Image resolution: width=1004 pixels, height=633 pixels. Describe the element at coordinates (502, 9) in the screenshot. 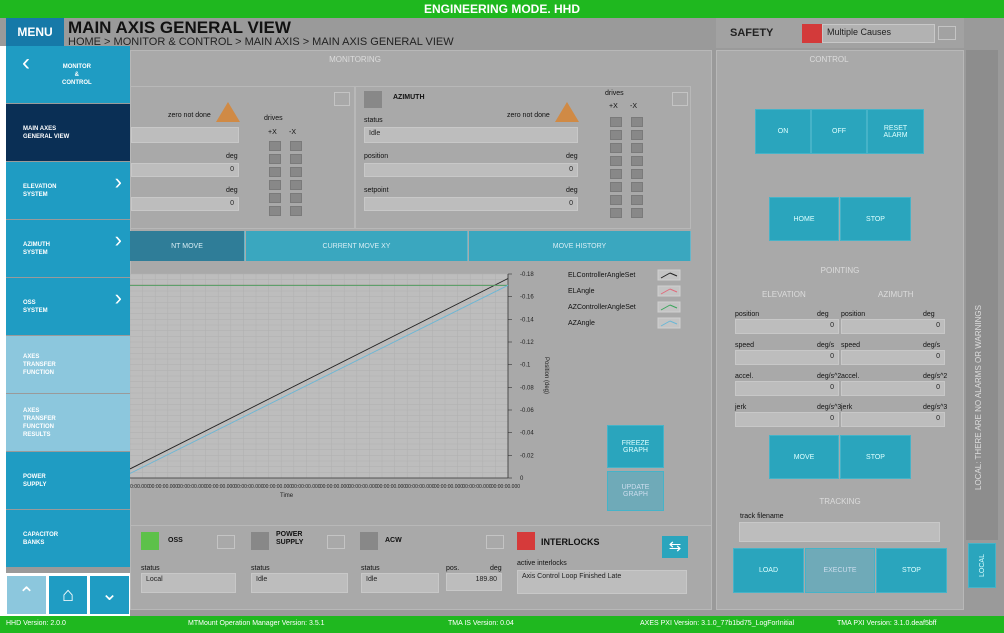

I see `mode-banner: ENGINEERING MODE. HHD` at that location.